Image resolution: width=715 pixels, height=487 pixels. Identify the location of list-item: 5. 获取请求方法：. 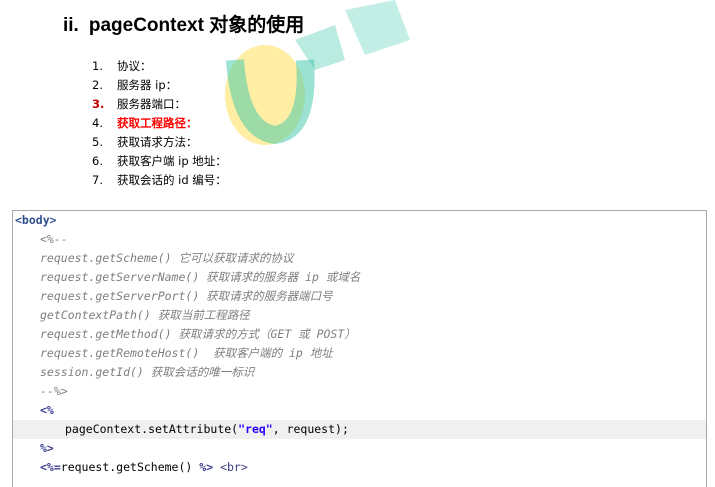
(145, 142).